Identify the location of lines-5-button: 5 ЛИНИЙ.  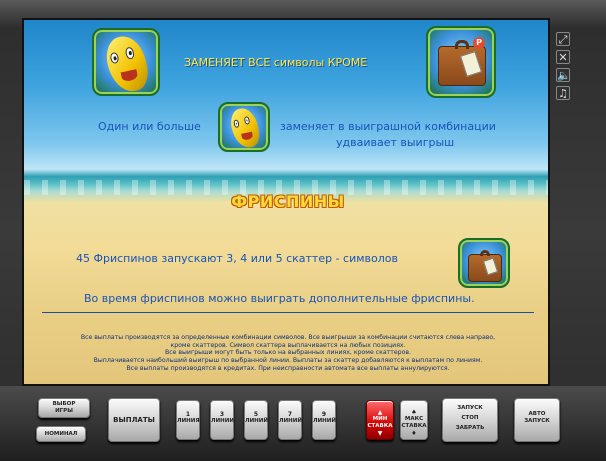
(256, 420).